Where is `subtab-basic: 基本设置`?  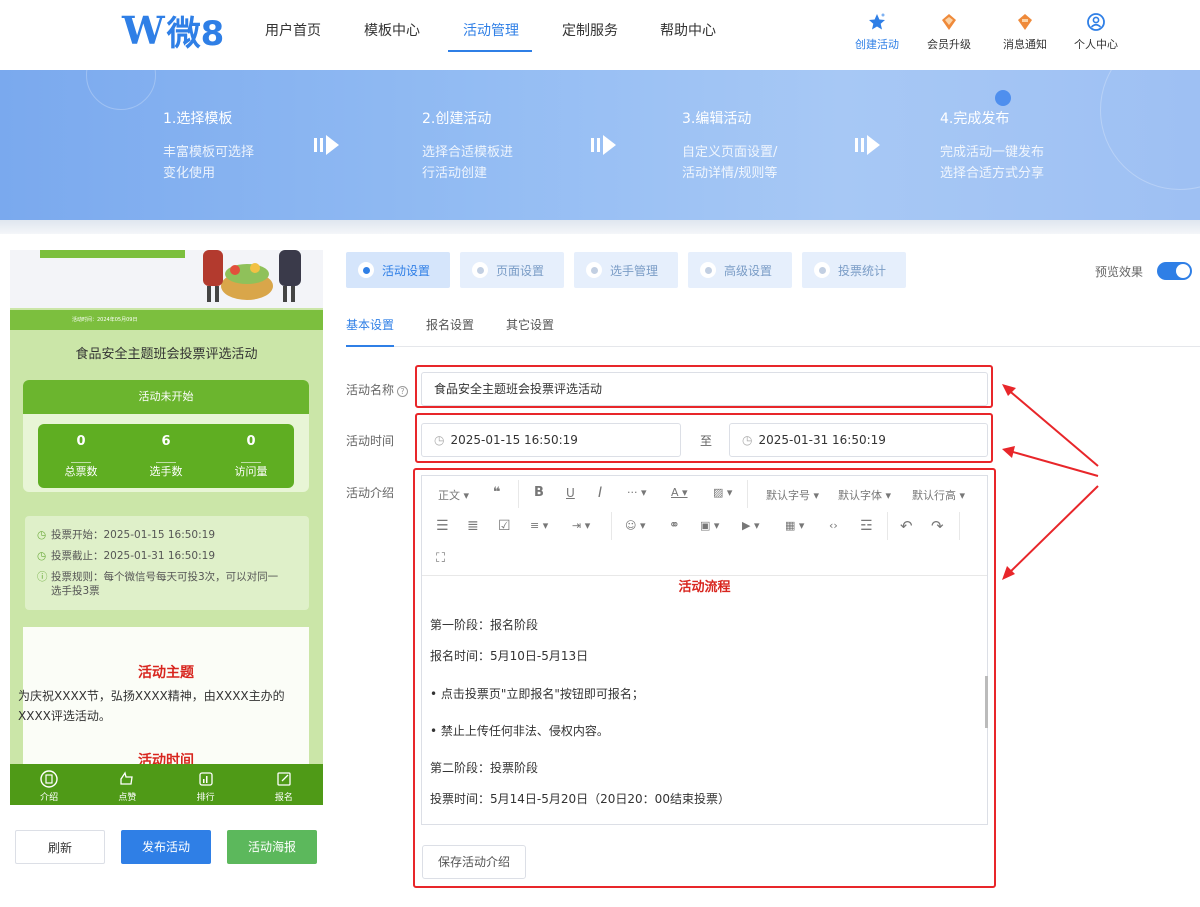 subtab-basic: 基本设置 is located at coordinates (370, 324).